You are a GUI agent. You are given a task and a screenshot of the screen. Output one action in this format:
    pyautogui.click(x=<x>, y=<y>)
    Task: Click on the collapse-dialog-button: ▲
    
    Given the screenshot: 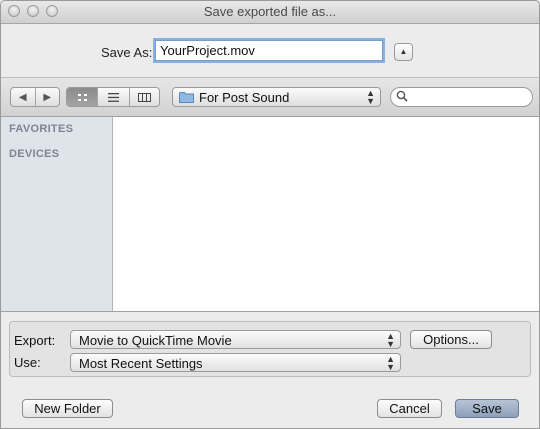 What is the action you would take?
    pyautogui.click(x=403, y=52)
    